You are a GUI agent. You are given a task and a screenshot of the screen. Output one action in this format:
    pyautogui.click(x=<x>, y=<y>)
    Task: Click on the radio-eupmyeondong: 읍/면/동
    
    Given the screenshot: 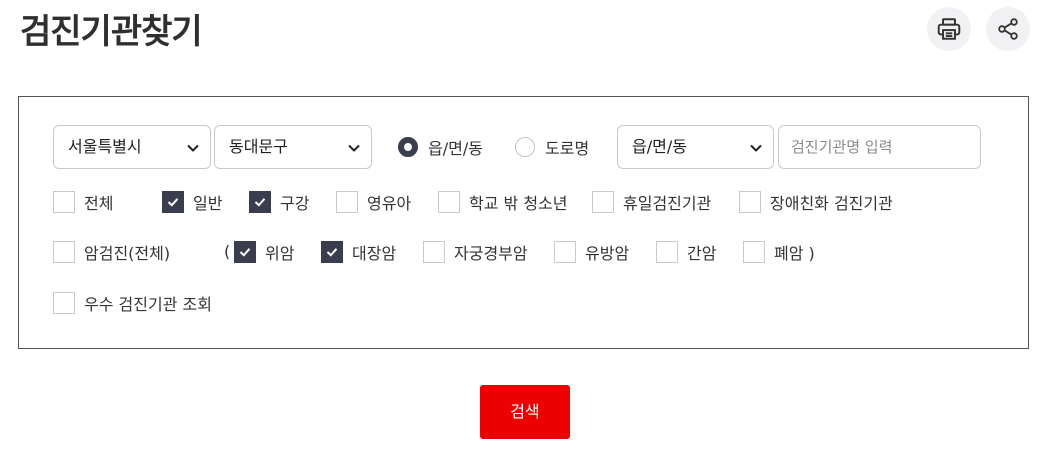 What is the action you would take?
    pyautogui.click(x=440, y=147)
    